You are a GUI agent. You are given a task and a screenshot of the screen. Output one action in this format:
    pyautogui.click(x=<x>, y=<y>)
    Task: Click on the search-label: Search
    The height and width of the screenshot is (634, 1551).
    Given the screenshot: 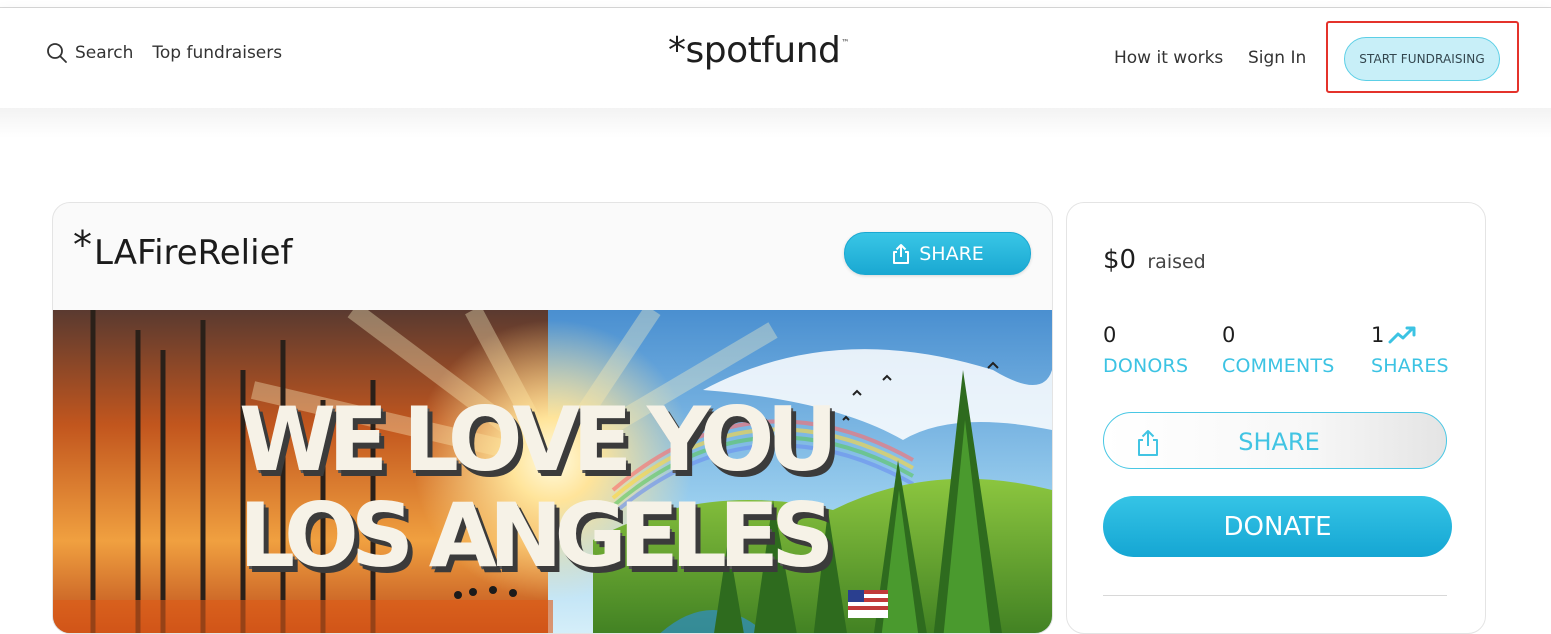 What is the action you would take?
    pyautogui.click(x=104, y=53)
    